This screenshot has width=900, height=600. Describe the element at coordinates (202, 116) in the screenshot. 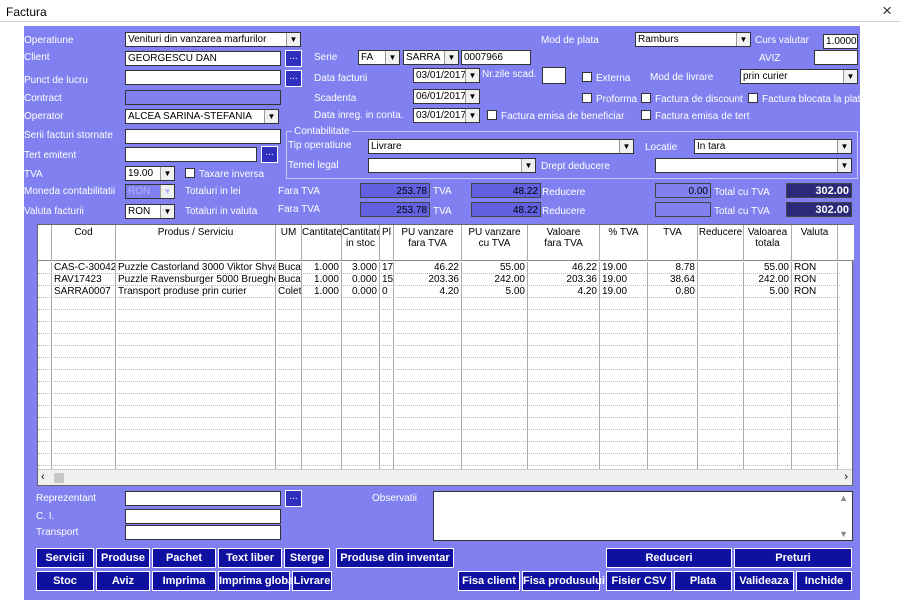

I see `operator-select: ALCEA SARINA-STEFANIA ▼` at that location.